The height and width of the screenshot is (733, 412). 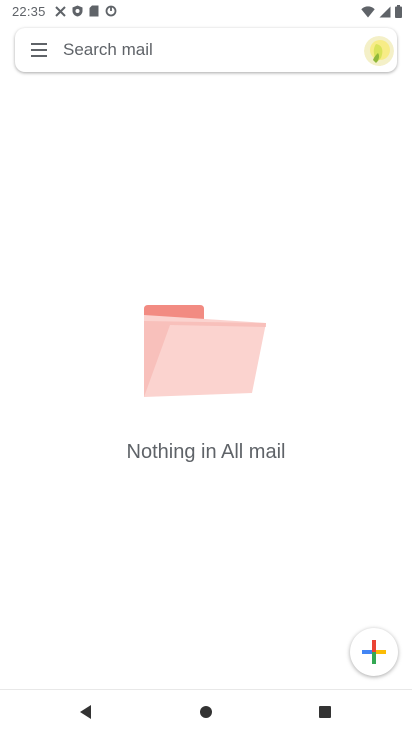 What do you see at coordinates (385, 11) in the screenshot?
I see `signal-icon` at bounding box center [385, 11].